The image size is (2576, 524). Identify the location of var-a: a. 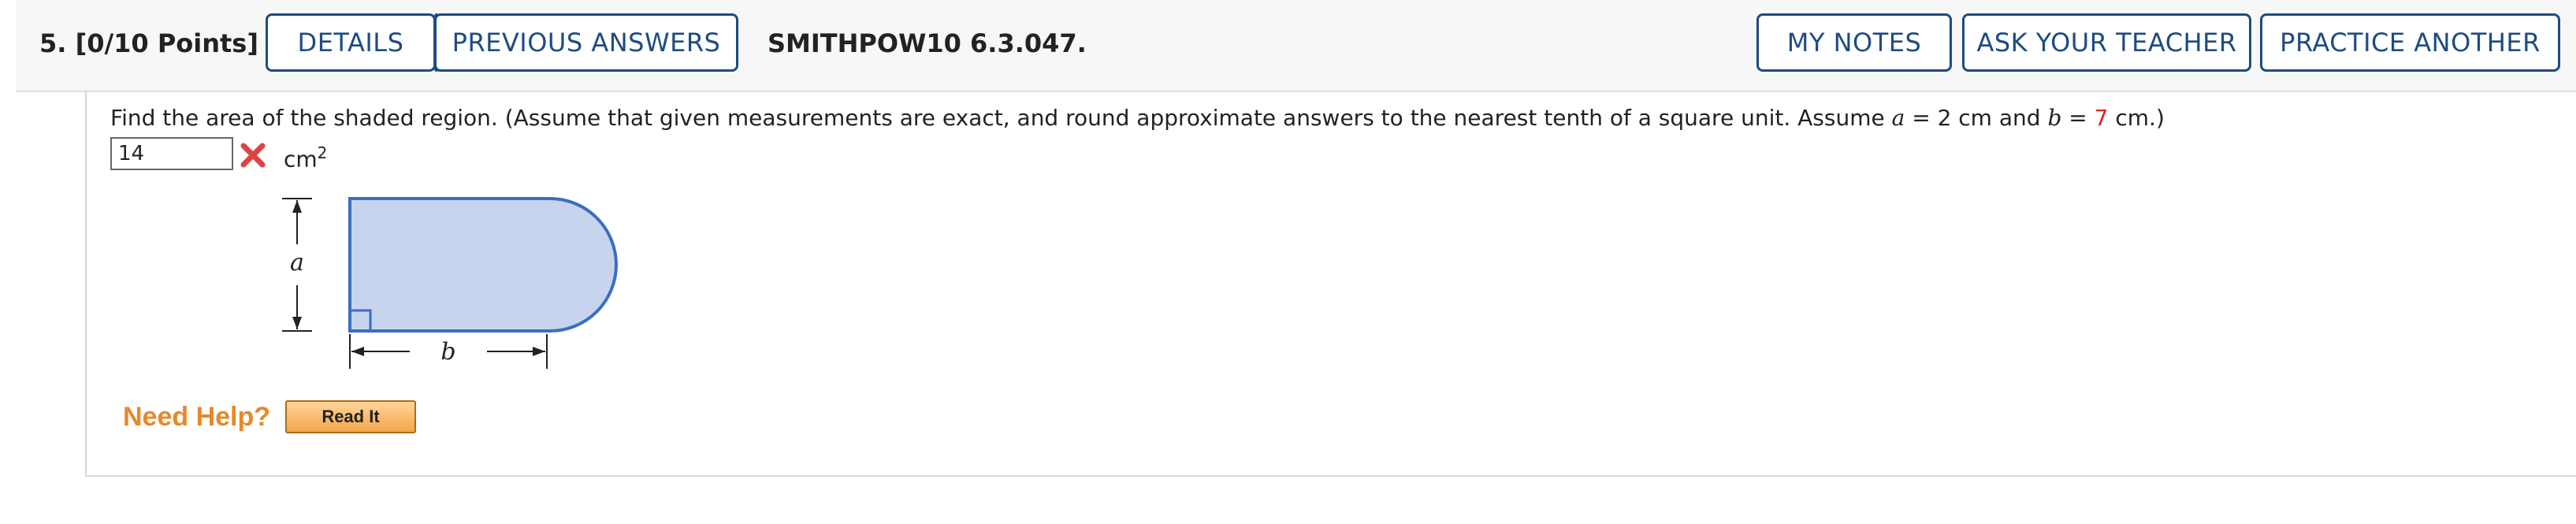
(1898, 118).